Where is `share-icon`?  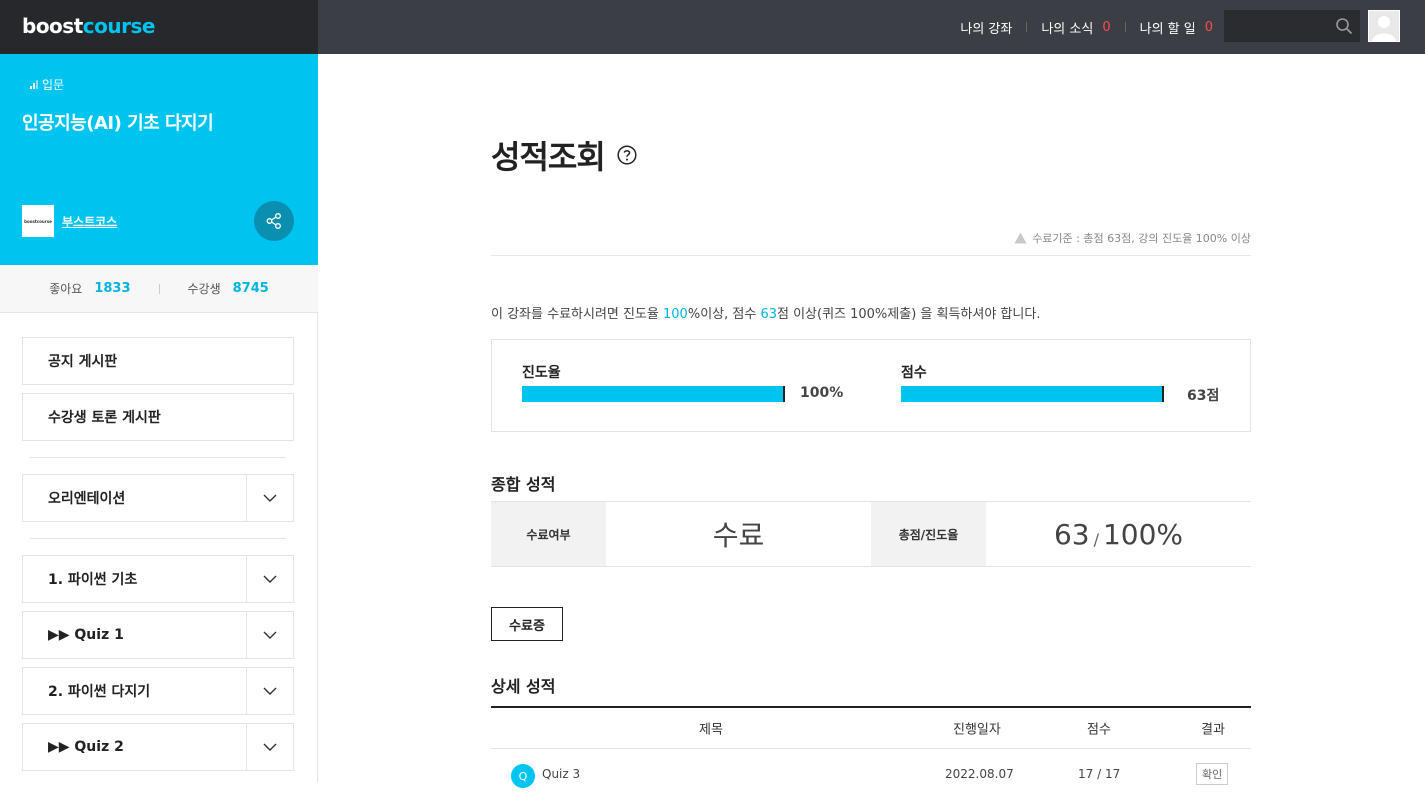 share-icon is located at coordinates (273, 221).